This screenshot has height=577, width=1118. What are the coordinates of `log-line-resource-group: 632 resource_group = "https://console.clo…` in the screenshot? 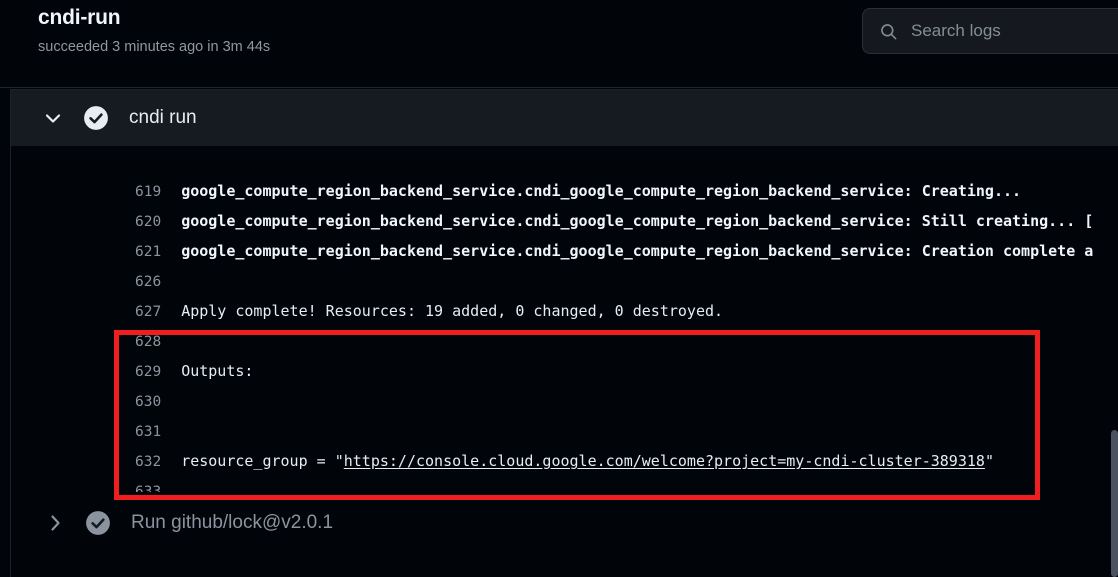 It's located at (564, 443).